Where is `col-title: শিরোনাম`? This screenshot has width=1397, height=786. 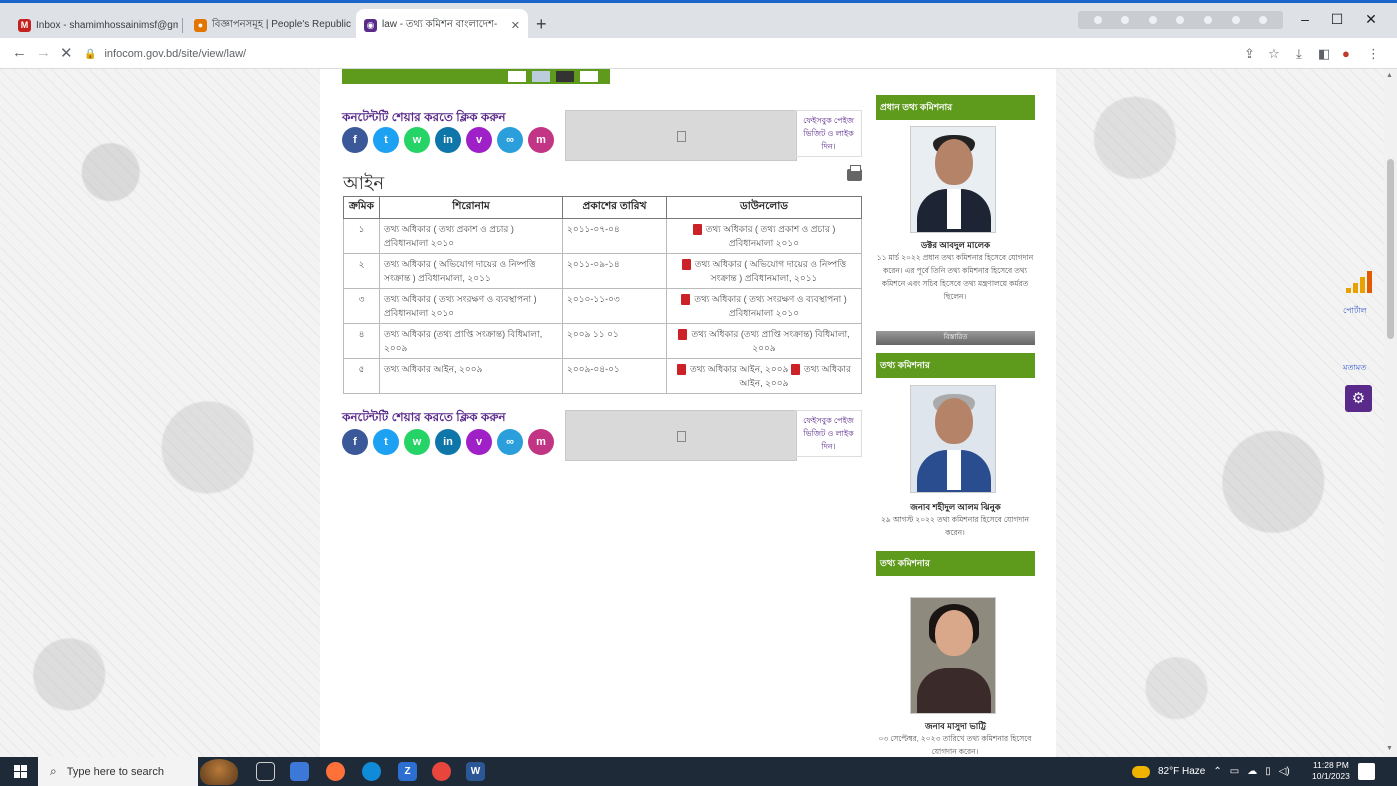 col-title: শিরোনাম is located at coordinates (471, 207).